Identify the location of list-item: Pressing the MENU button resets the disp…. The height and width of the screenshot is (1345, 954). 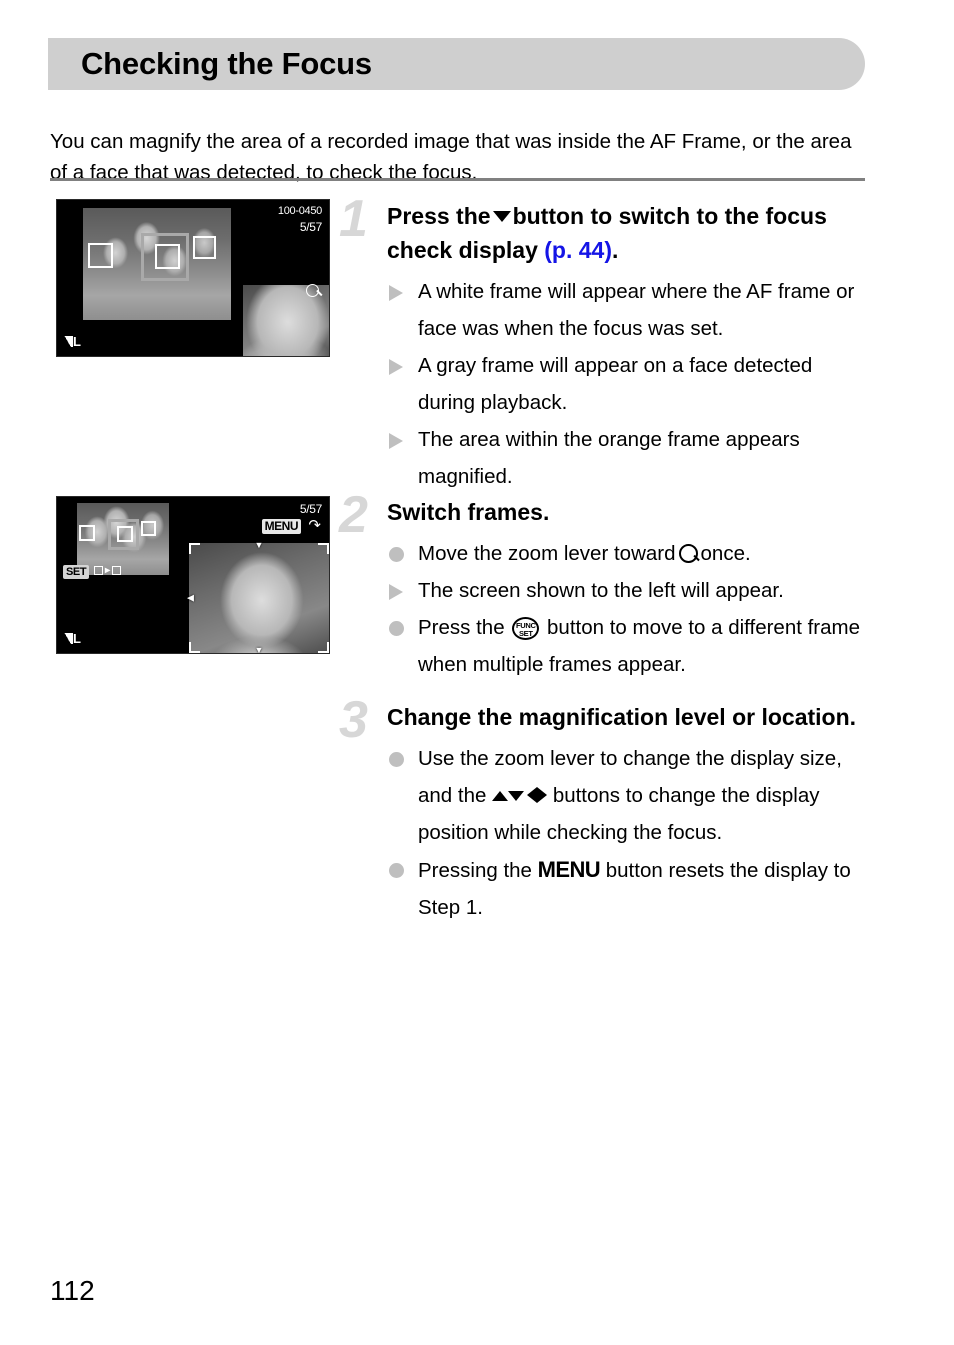
(627, 888).